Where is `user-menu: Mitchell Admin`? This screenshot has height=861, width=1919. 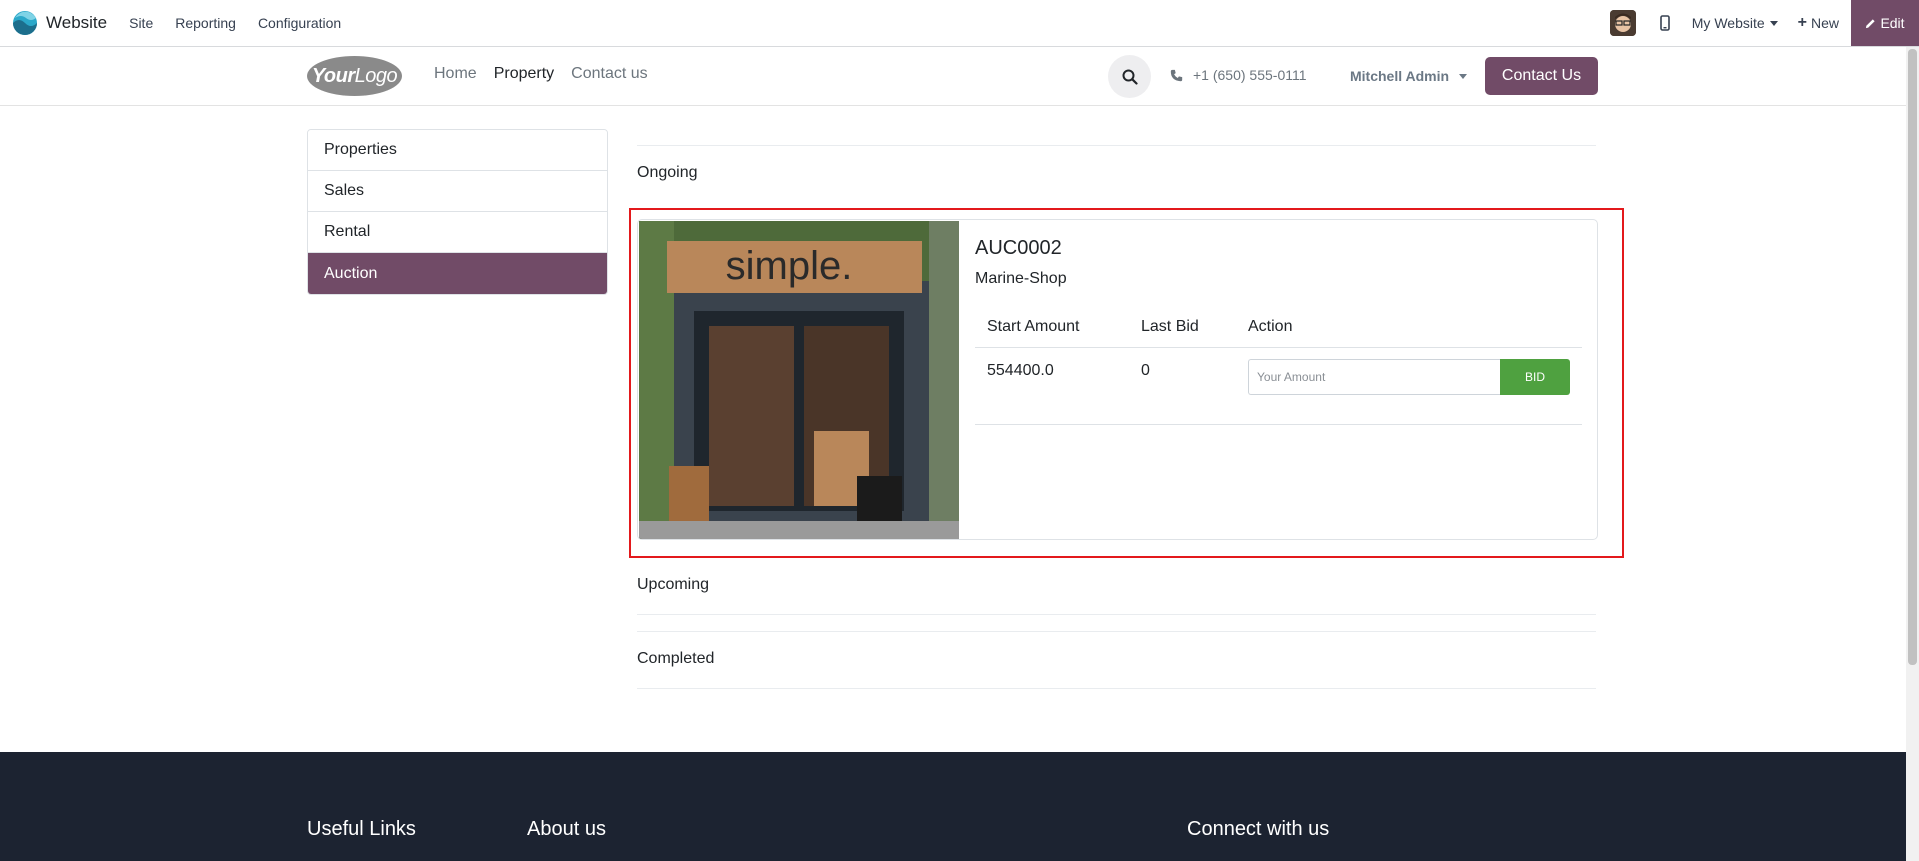 user-menu: Mitchell Admin is located at coordinates (1409, 76).